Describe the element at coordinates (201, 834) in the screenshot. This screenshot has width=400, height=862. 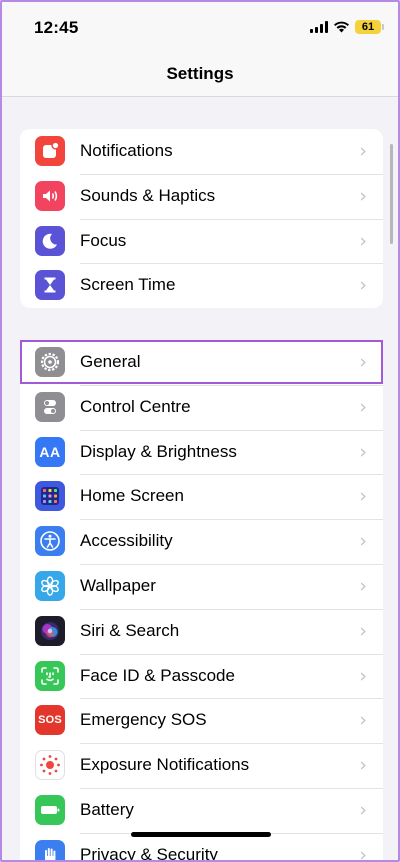
I see `home-indicator` at that location.